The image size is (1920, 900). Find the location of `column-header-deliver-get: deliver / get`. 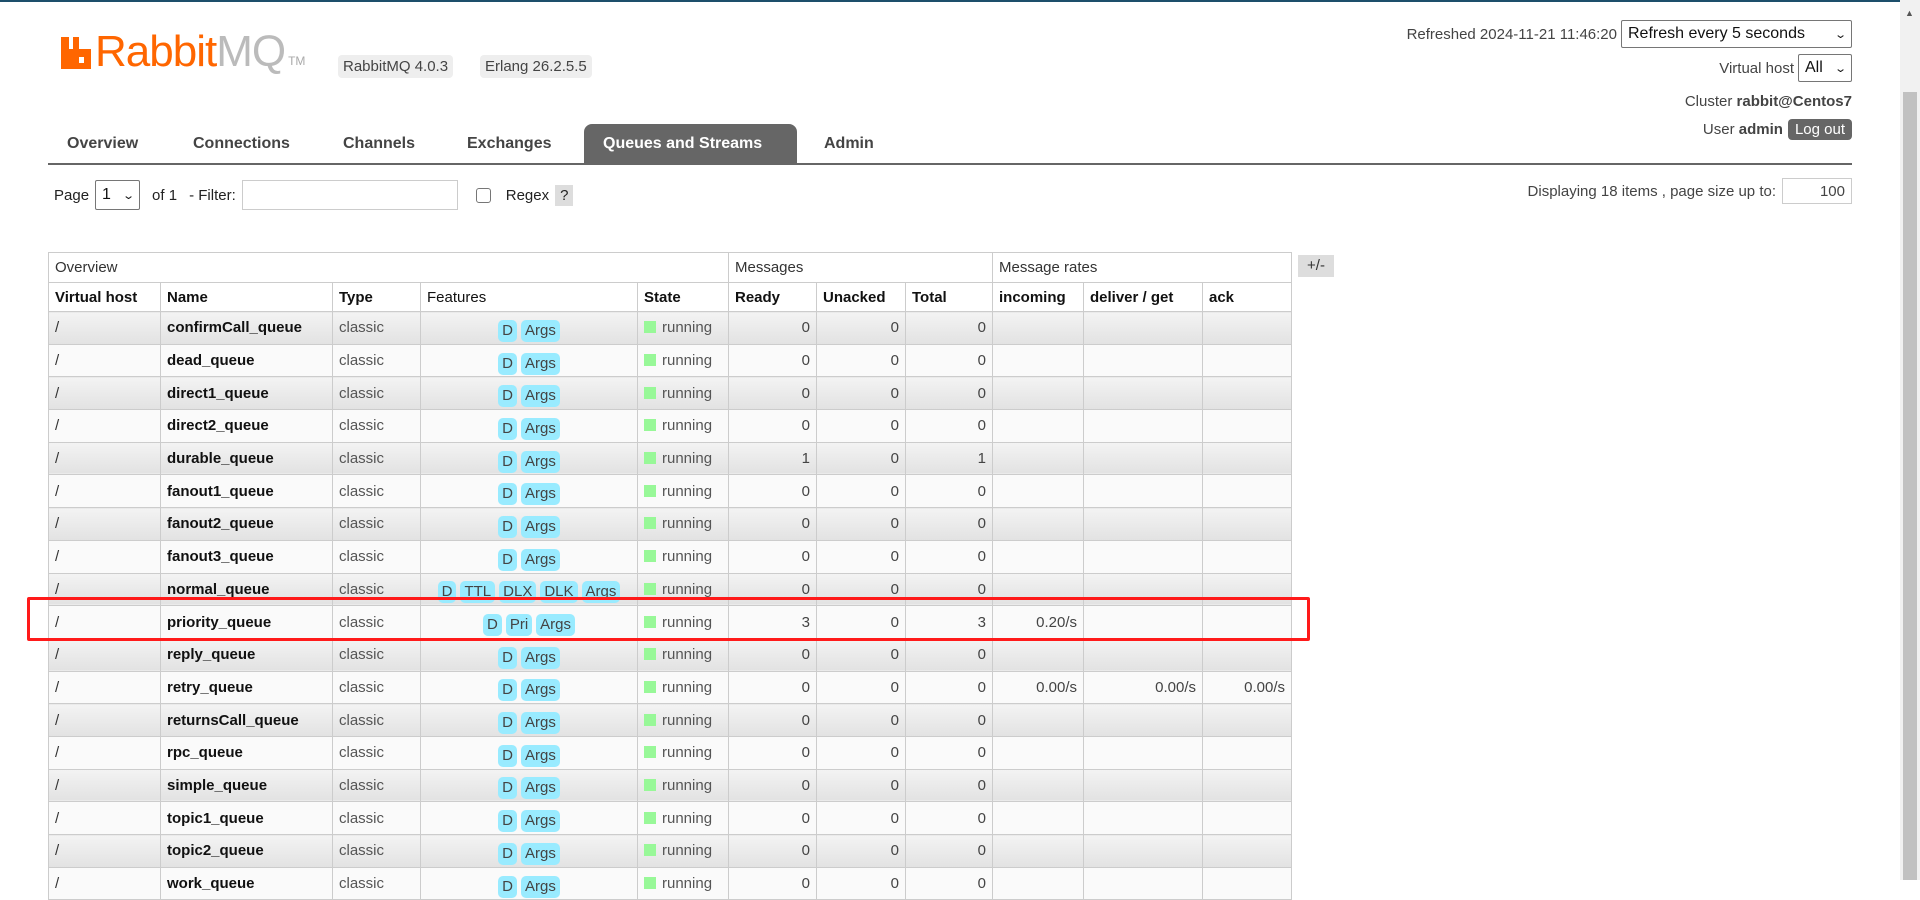

column-header-deliver-get: deliver / get is located at coordinates (1143, 297).